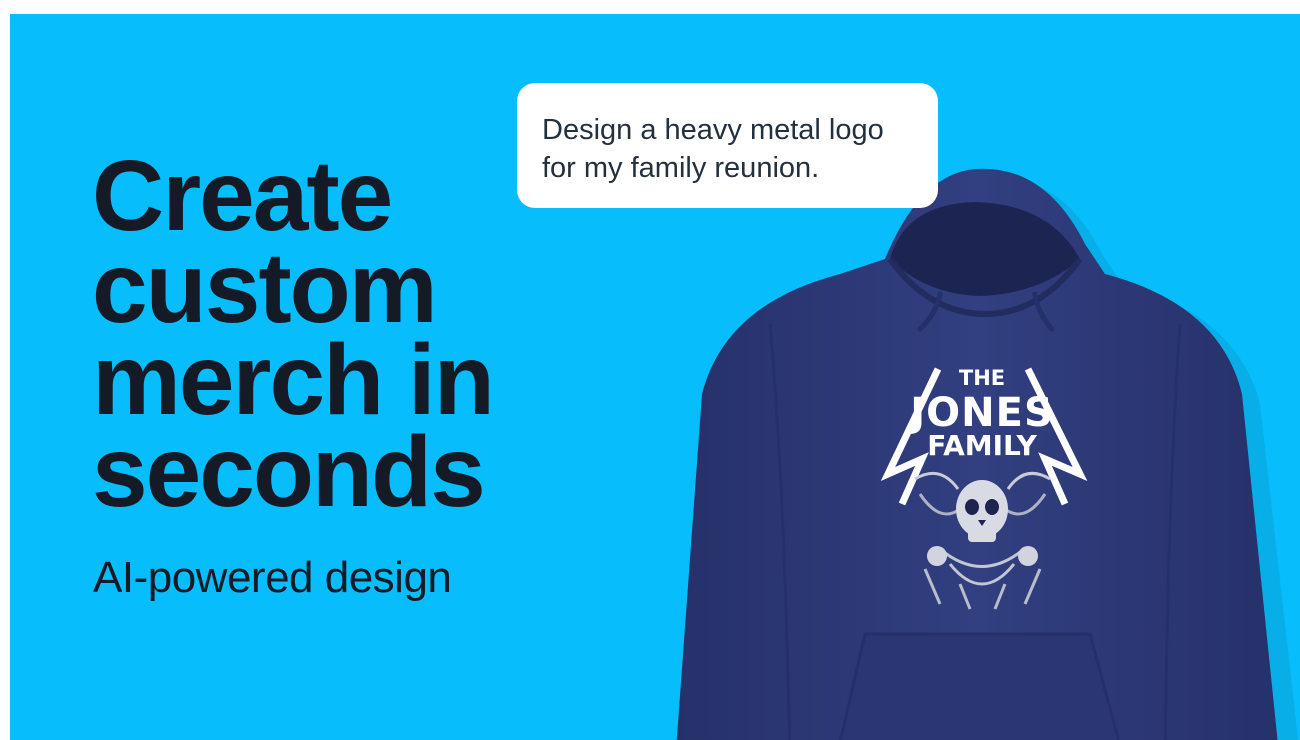  Describe the element at coordinates (293, 380) in the screenshot. I see `headline-line: merch in` at that location.